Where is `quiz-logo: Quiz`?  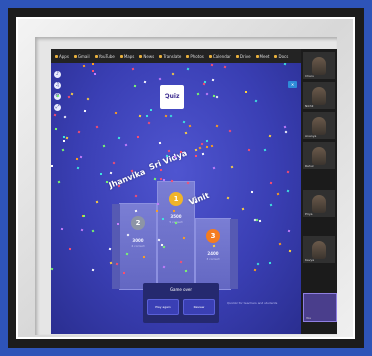 quiz-logo: Quiz is located at coordinates (172, 97).